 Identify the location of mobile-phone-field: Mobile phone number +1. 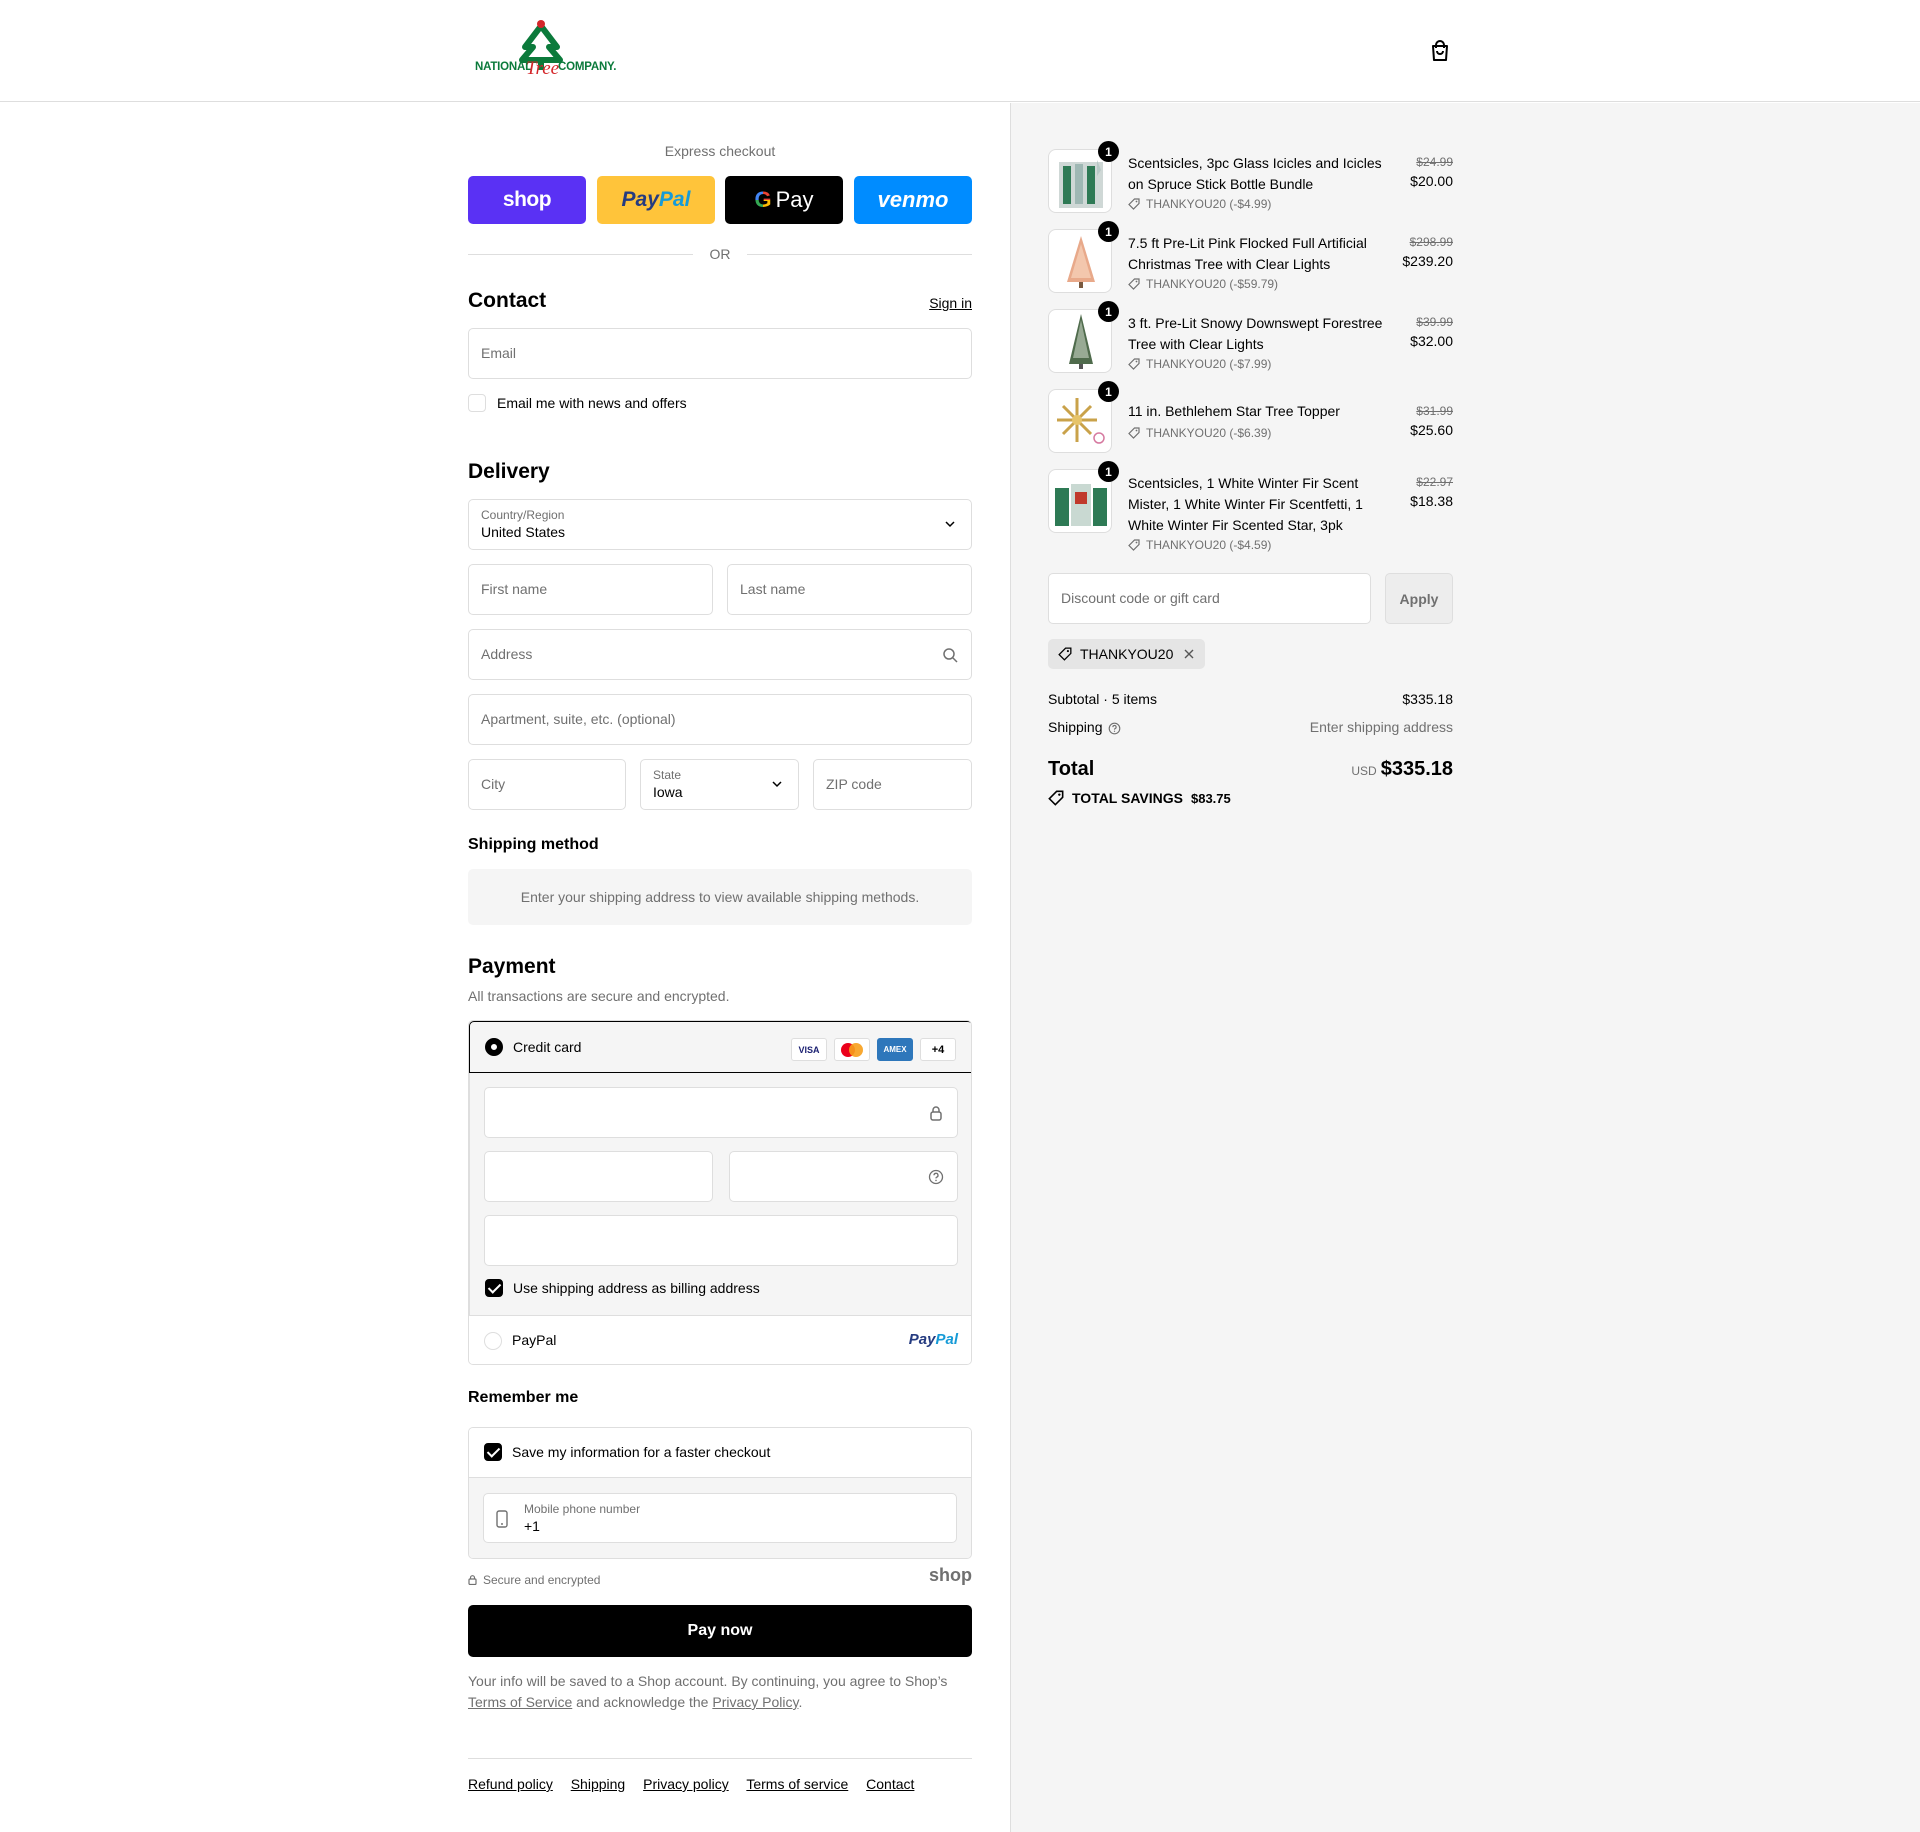
(720, 1518).